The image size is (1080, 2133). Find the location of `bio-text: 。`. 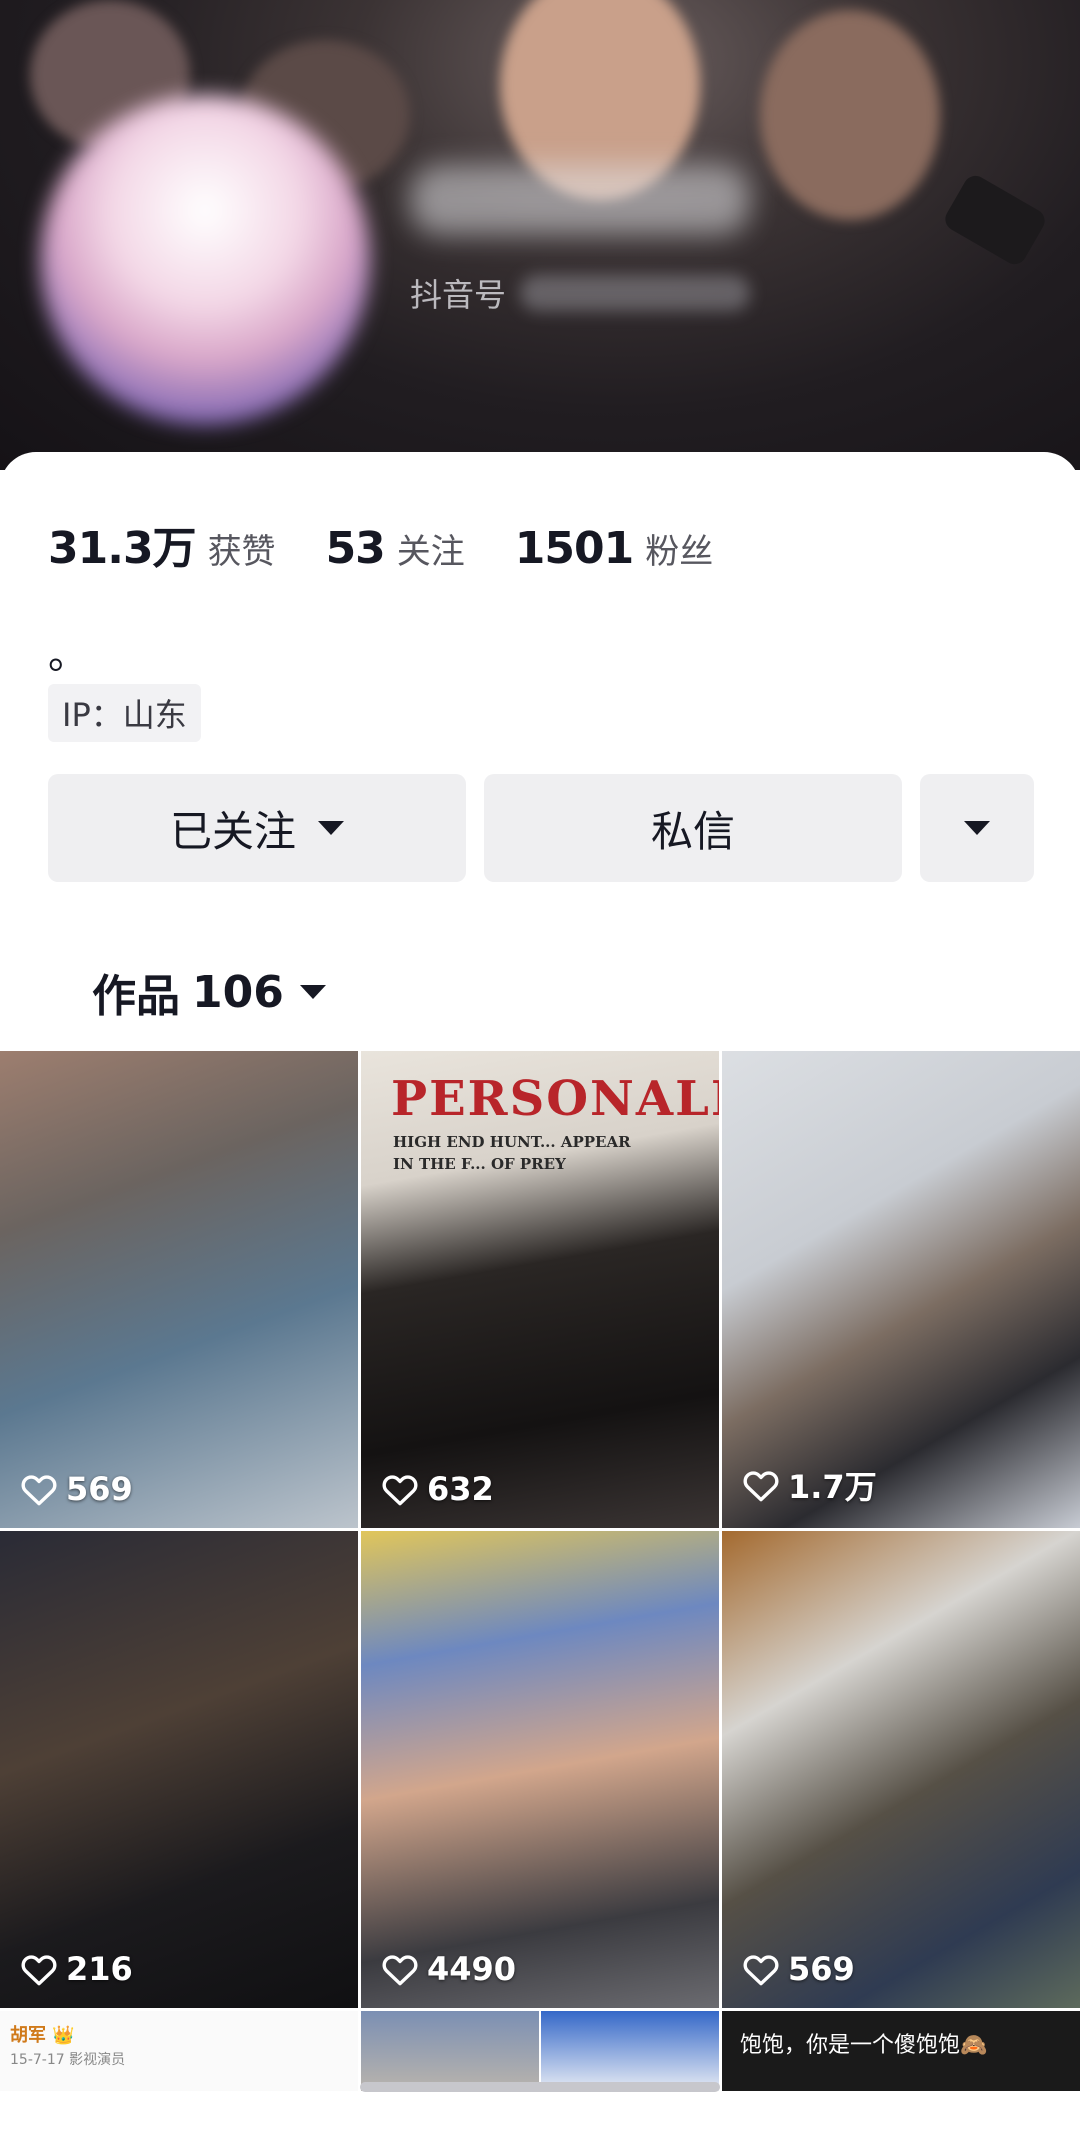

bio-text: 。 is located at coordinates (68, 655).